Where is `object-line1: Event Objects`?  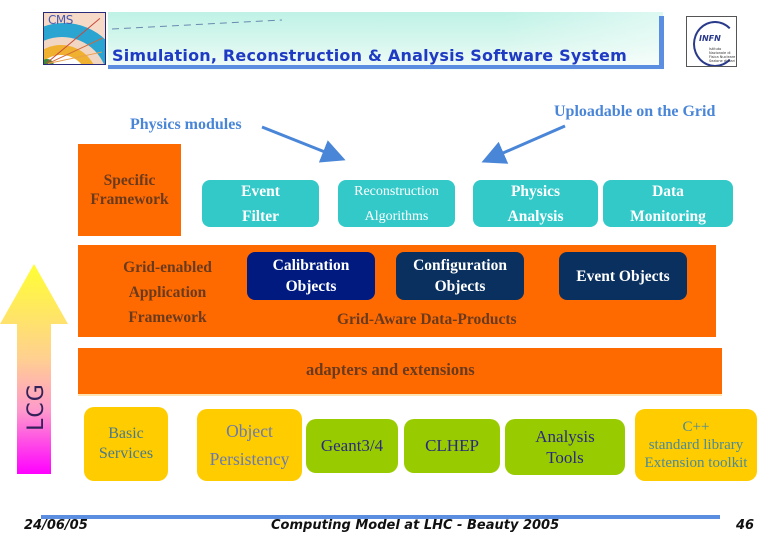
object-line1: Event Objects is located at coordinates (623, 276).